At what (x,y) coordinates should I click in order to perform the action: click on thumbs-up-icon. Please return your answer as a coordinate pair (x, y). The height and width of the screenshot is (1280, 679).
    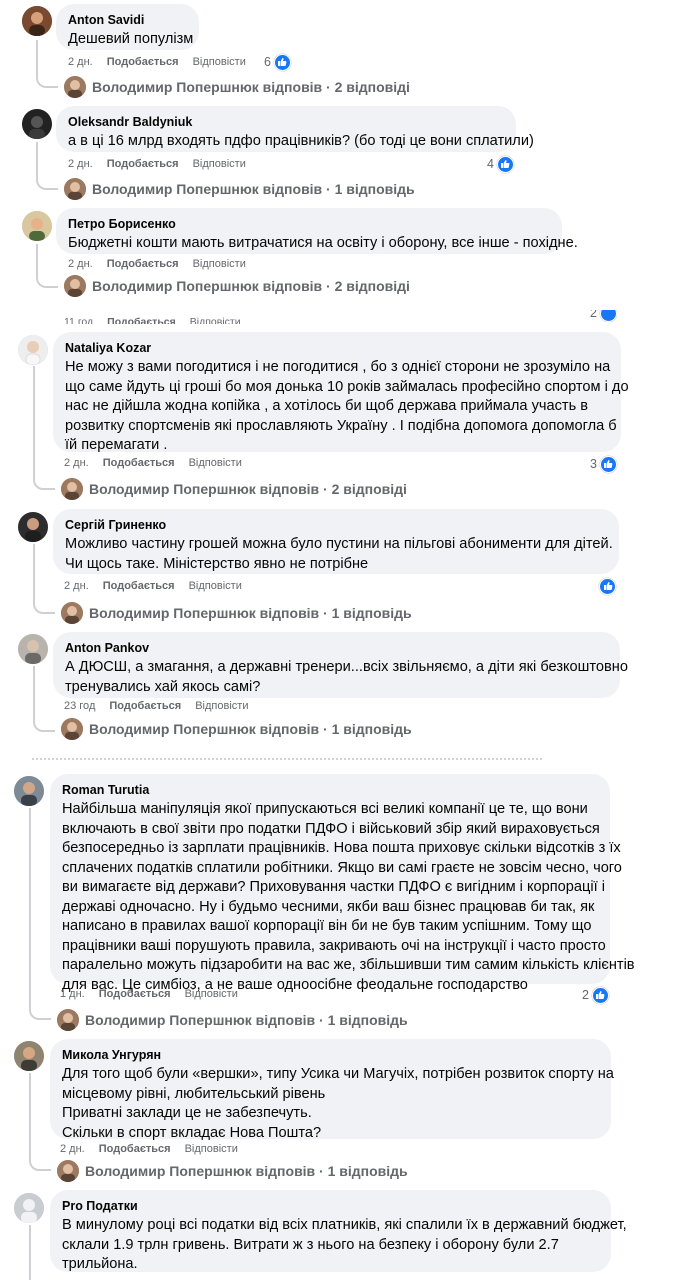
    Looking at the image, I should click on (505, 164).